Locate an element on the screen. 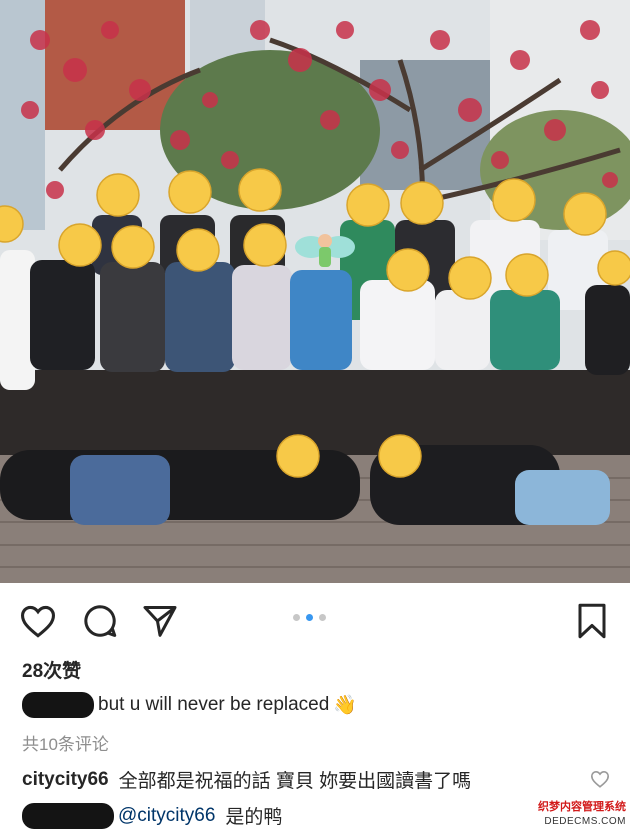  comment-username: citycity66 is located at coordinates (65, 780).